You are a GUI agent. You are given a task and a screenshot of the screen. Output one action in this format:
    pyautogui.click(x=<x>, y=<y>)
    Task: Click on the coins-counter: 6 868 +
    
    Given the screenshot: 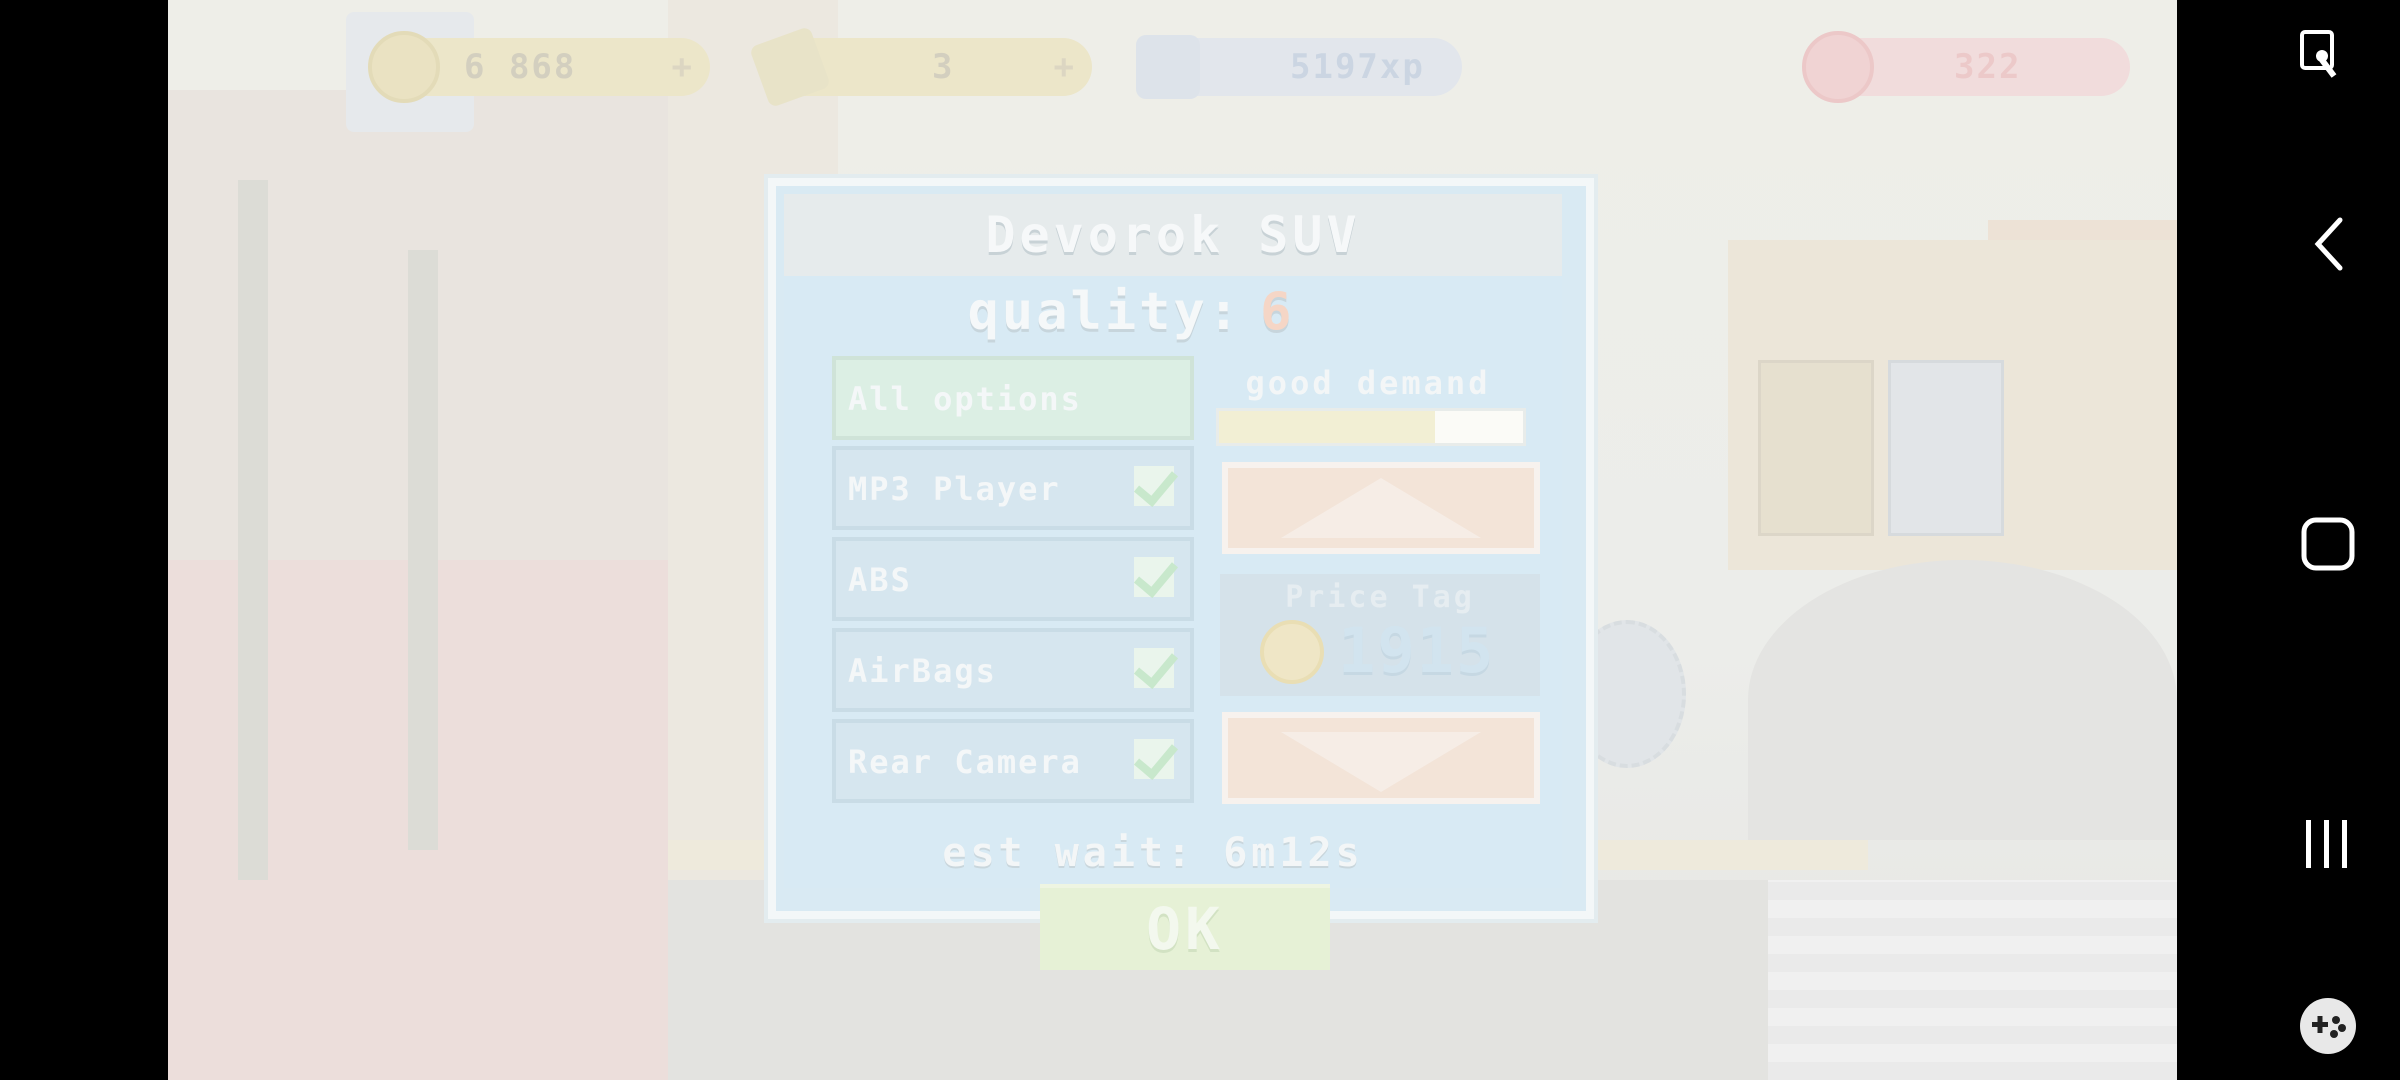 What is the action you would take?
    pyautogui.click(x=539, y=67)
    